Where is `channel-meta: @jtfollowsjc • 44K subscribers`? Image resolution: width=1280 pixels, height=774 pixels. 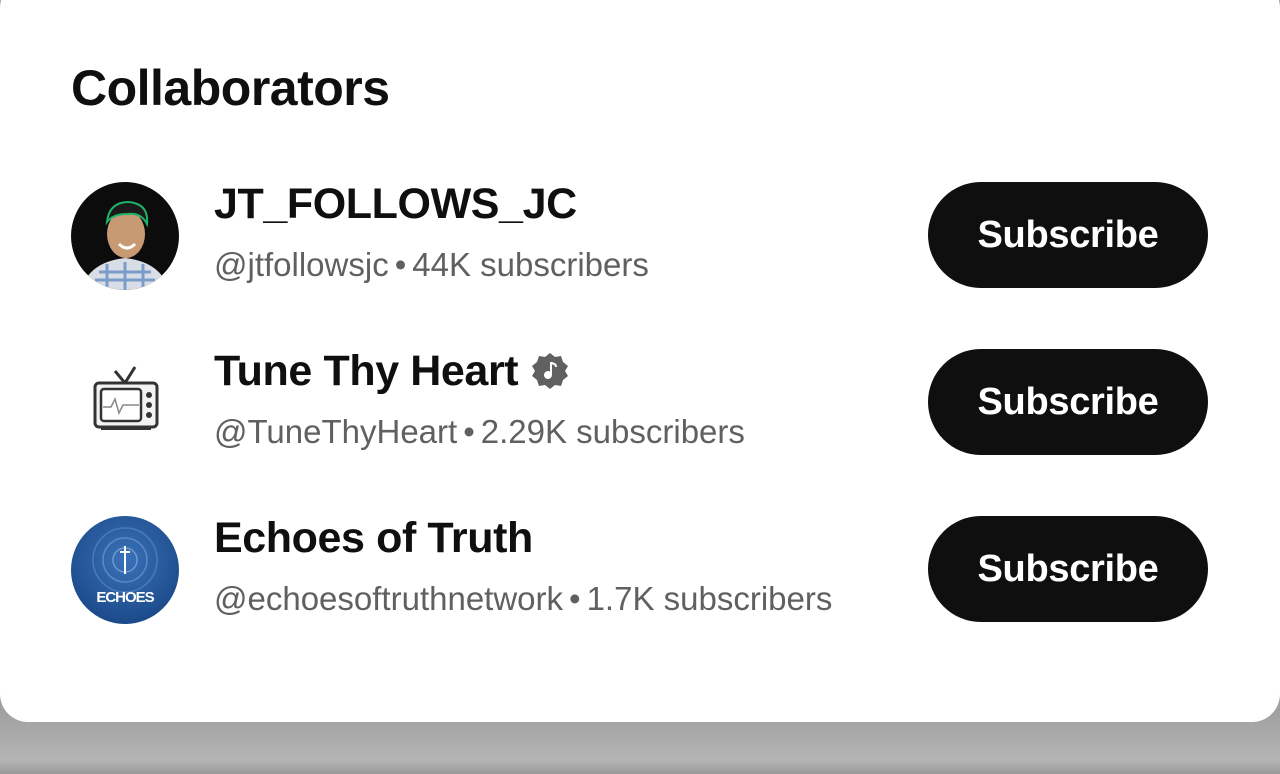
channel-meta: @jtfollowsjc • 44K subscribers is located at coordinates (431, 265).